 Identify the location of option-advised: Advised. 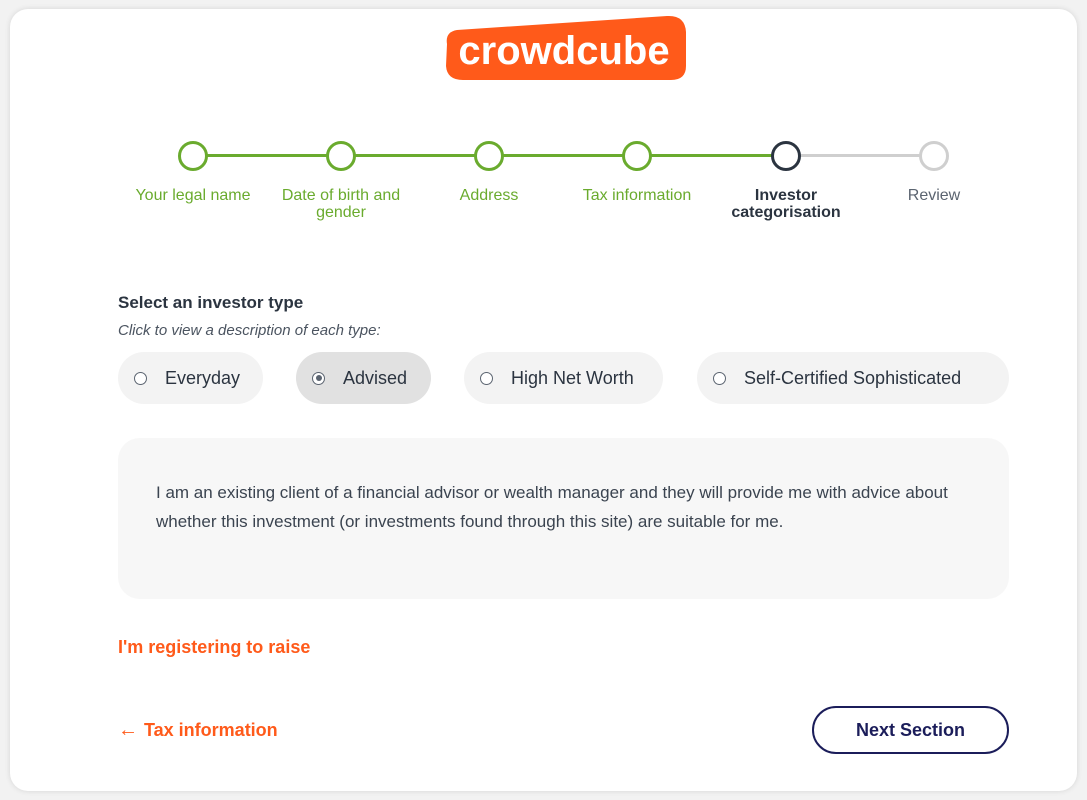
(363, 378).